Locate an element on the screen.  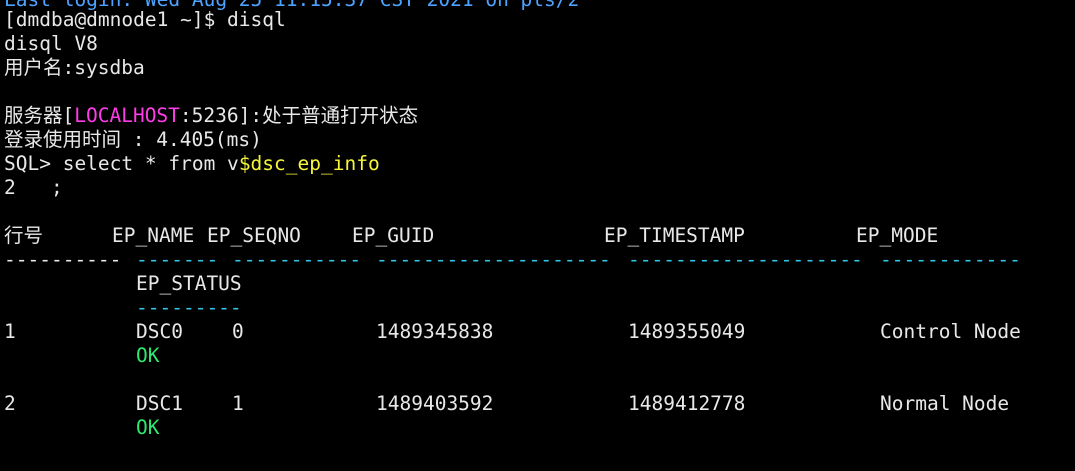
header-ep-name: EP_NAME is located at coordinates (153, 235).